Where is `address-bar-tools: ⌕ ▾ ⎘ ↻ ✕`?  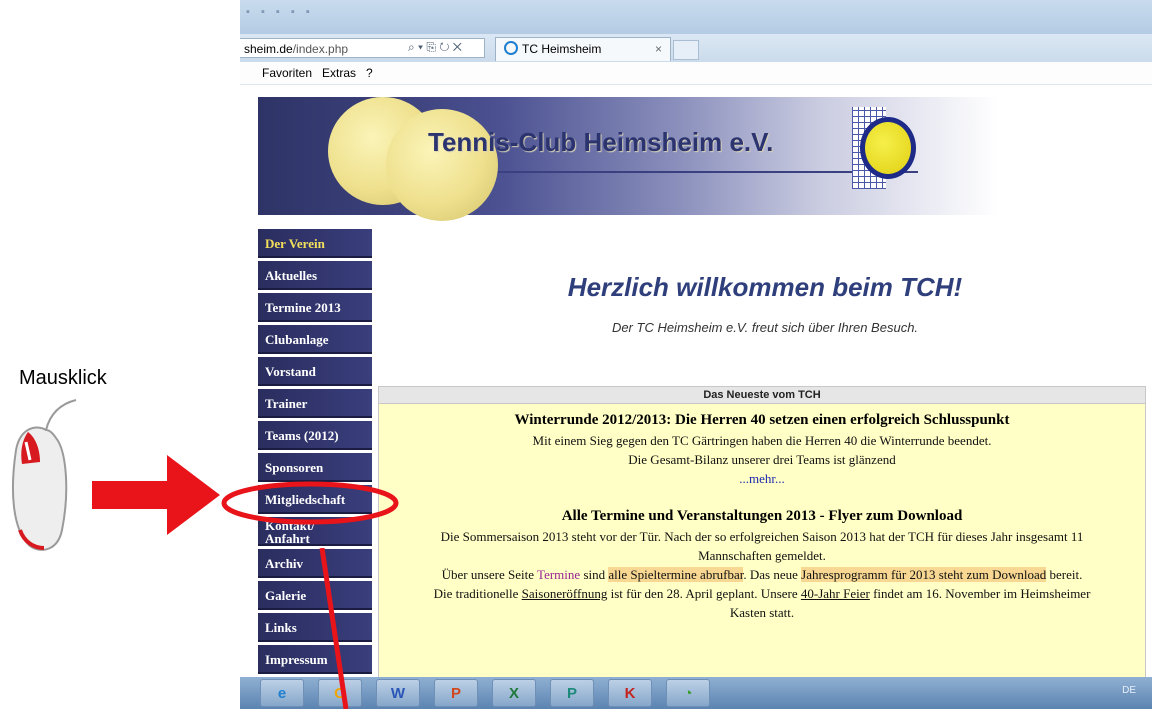
address-bar-tools: ⌕ ▾ ⎘ ↻ ✕ is located at coordinates (435, 50).